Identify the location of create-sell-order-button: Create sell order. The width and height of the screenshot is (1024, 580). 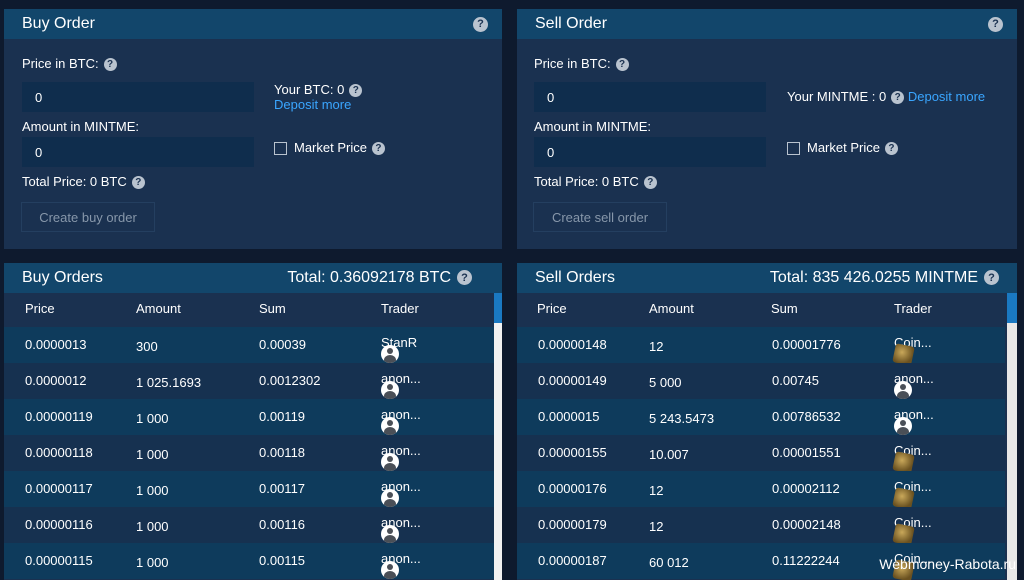
(600, 217).